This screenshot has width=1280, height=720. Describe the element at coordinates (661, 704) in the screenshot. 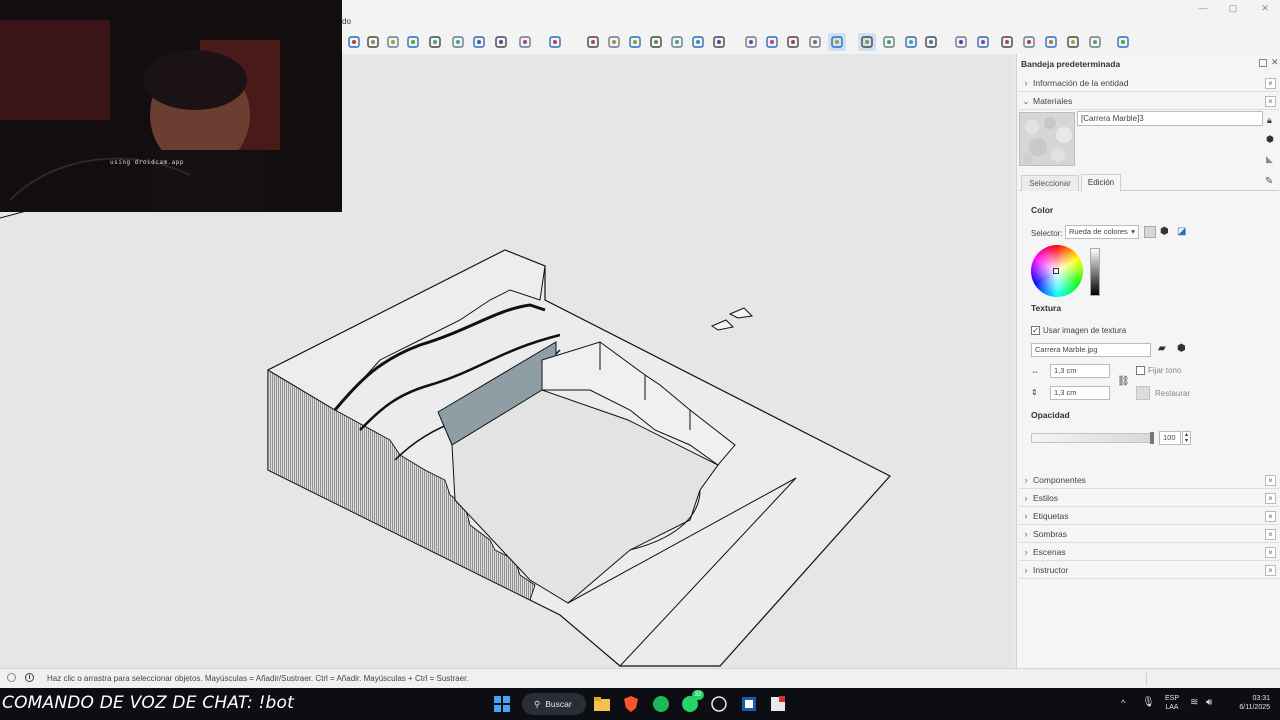

I see `spotify-icon` at that location.